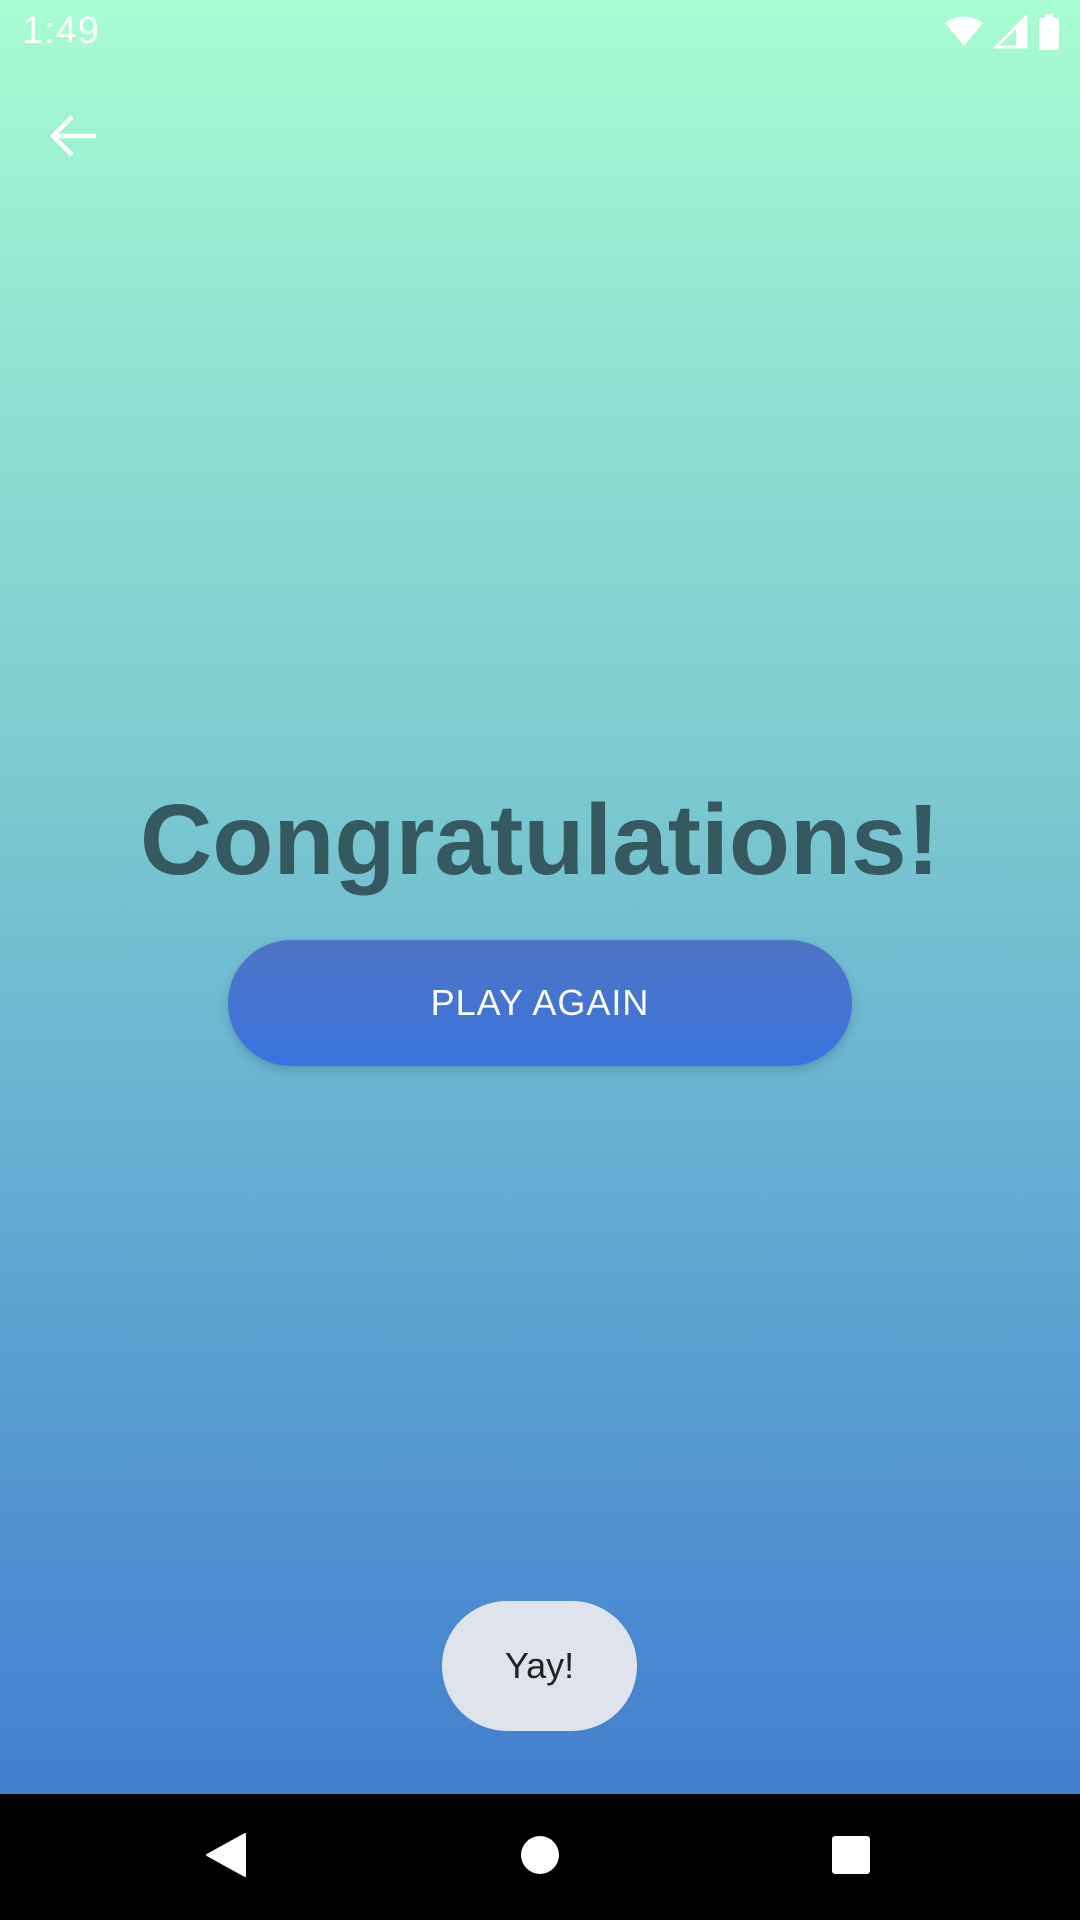  What do you see at coordinates (964, 32) in the screenshot?
I see `wifi-icon` at bounding box center [964, 32].